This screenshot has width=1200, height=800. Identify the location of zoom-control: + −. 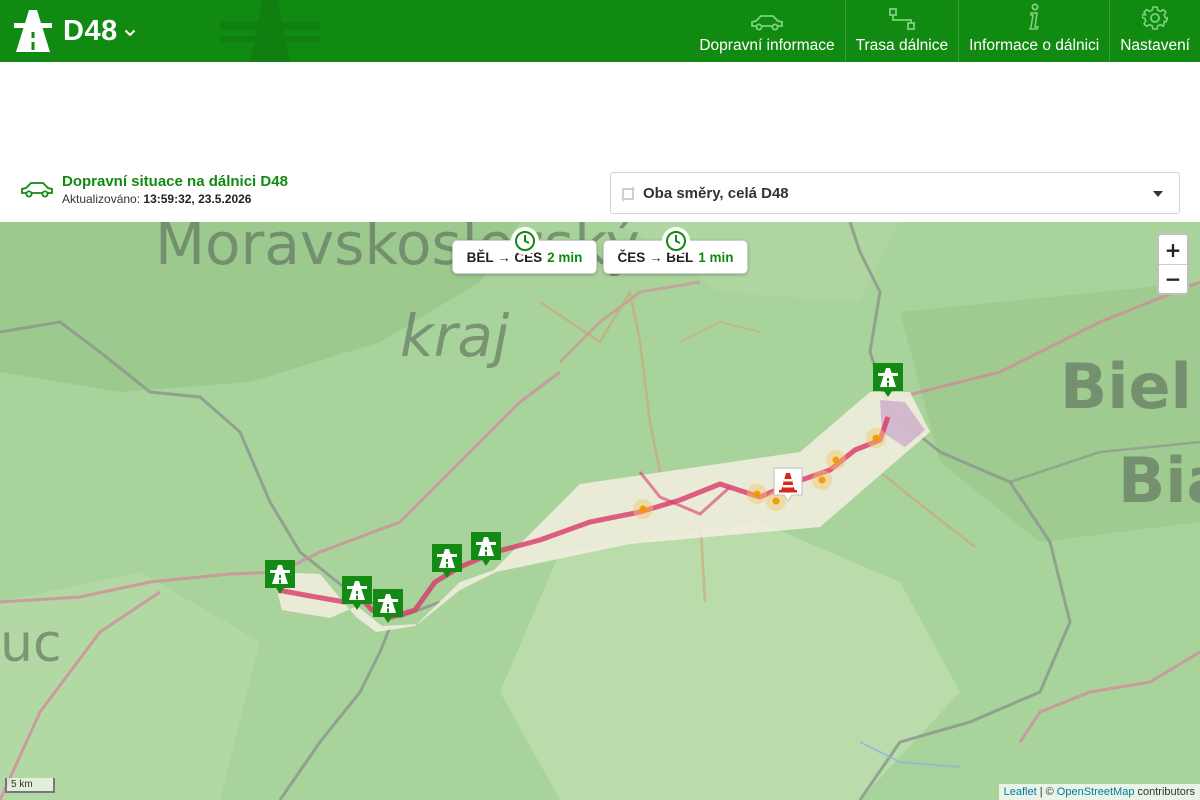
(1173, 264).